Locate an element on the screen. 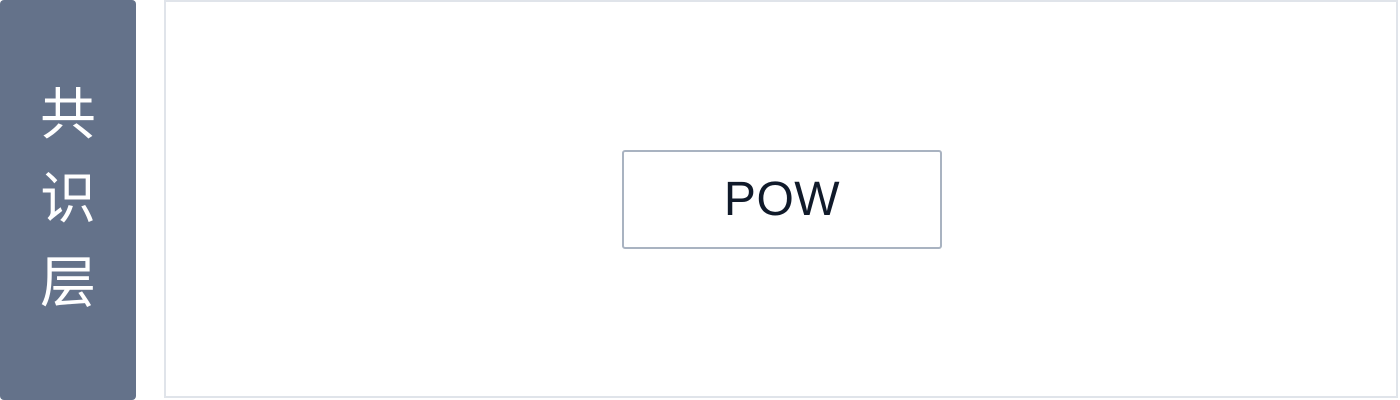  layer-side-label: 共 识 层 is located at coordinates (68, 200).